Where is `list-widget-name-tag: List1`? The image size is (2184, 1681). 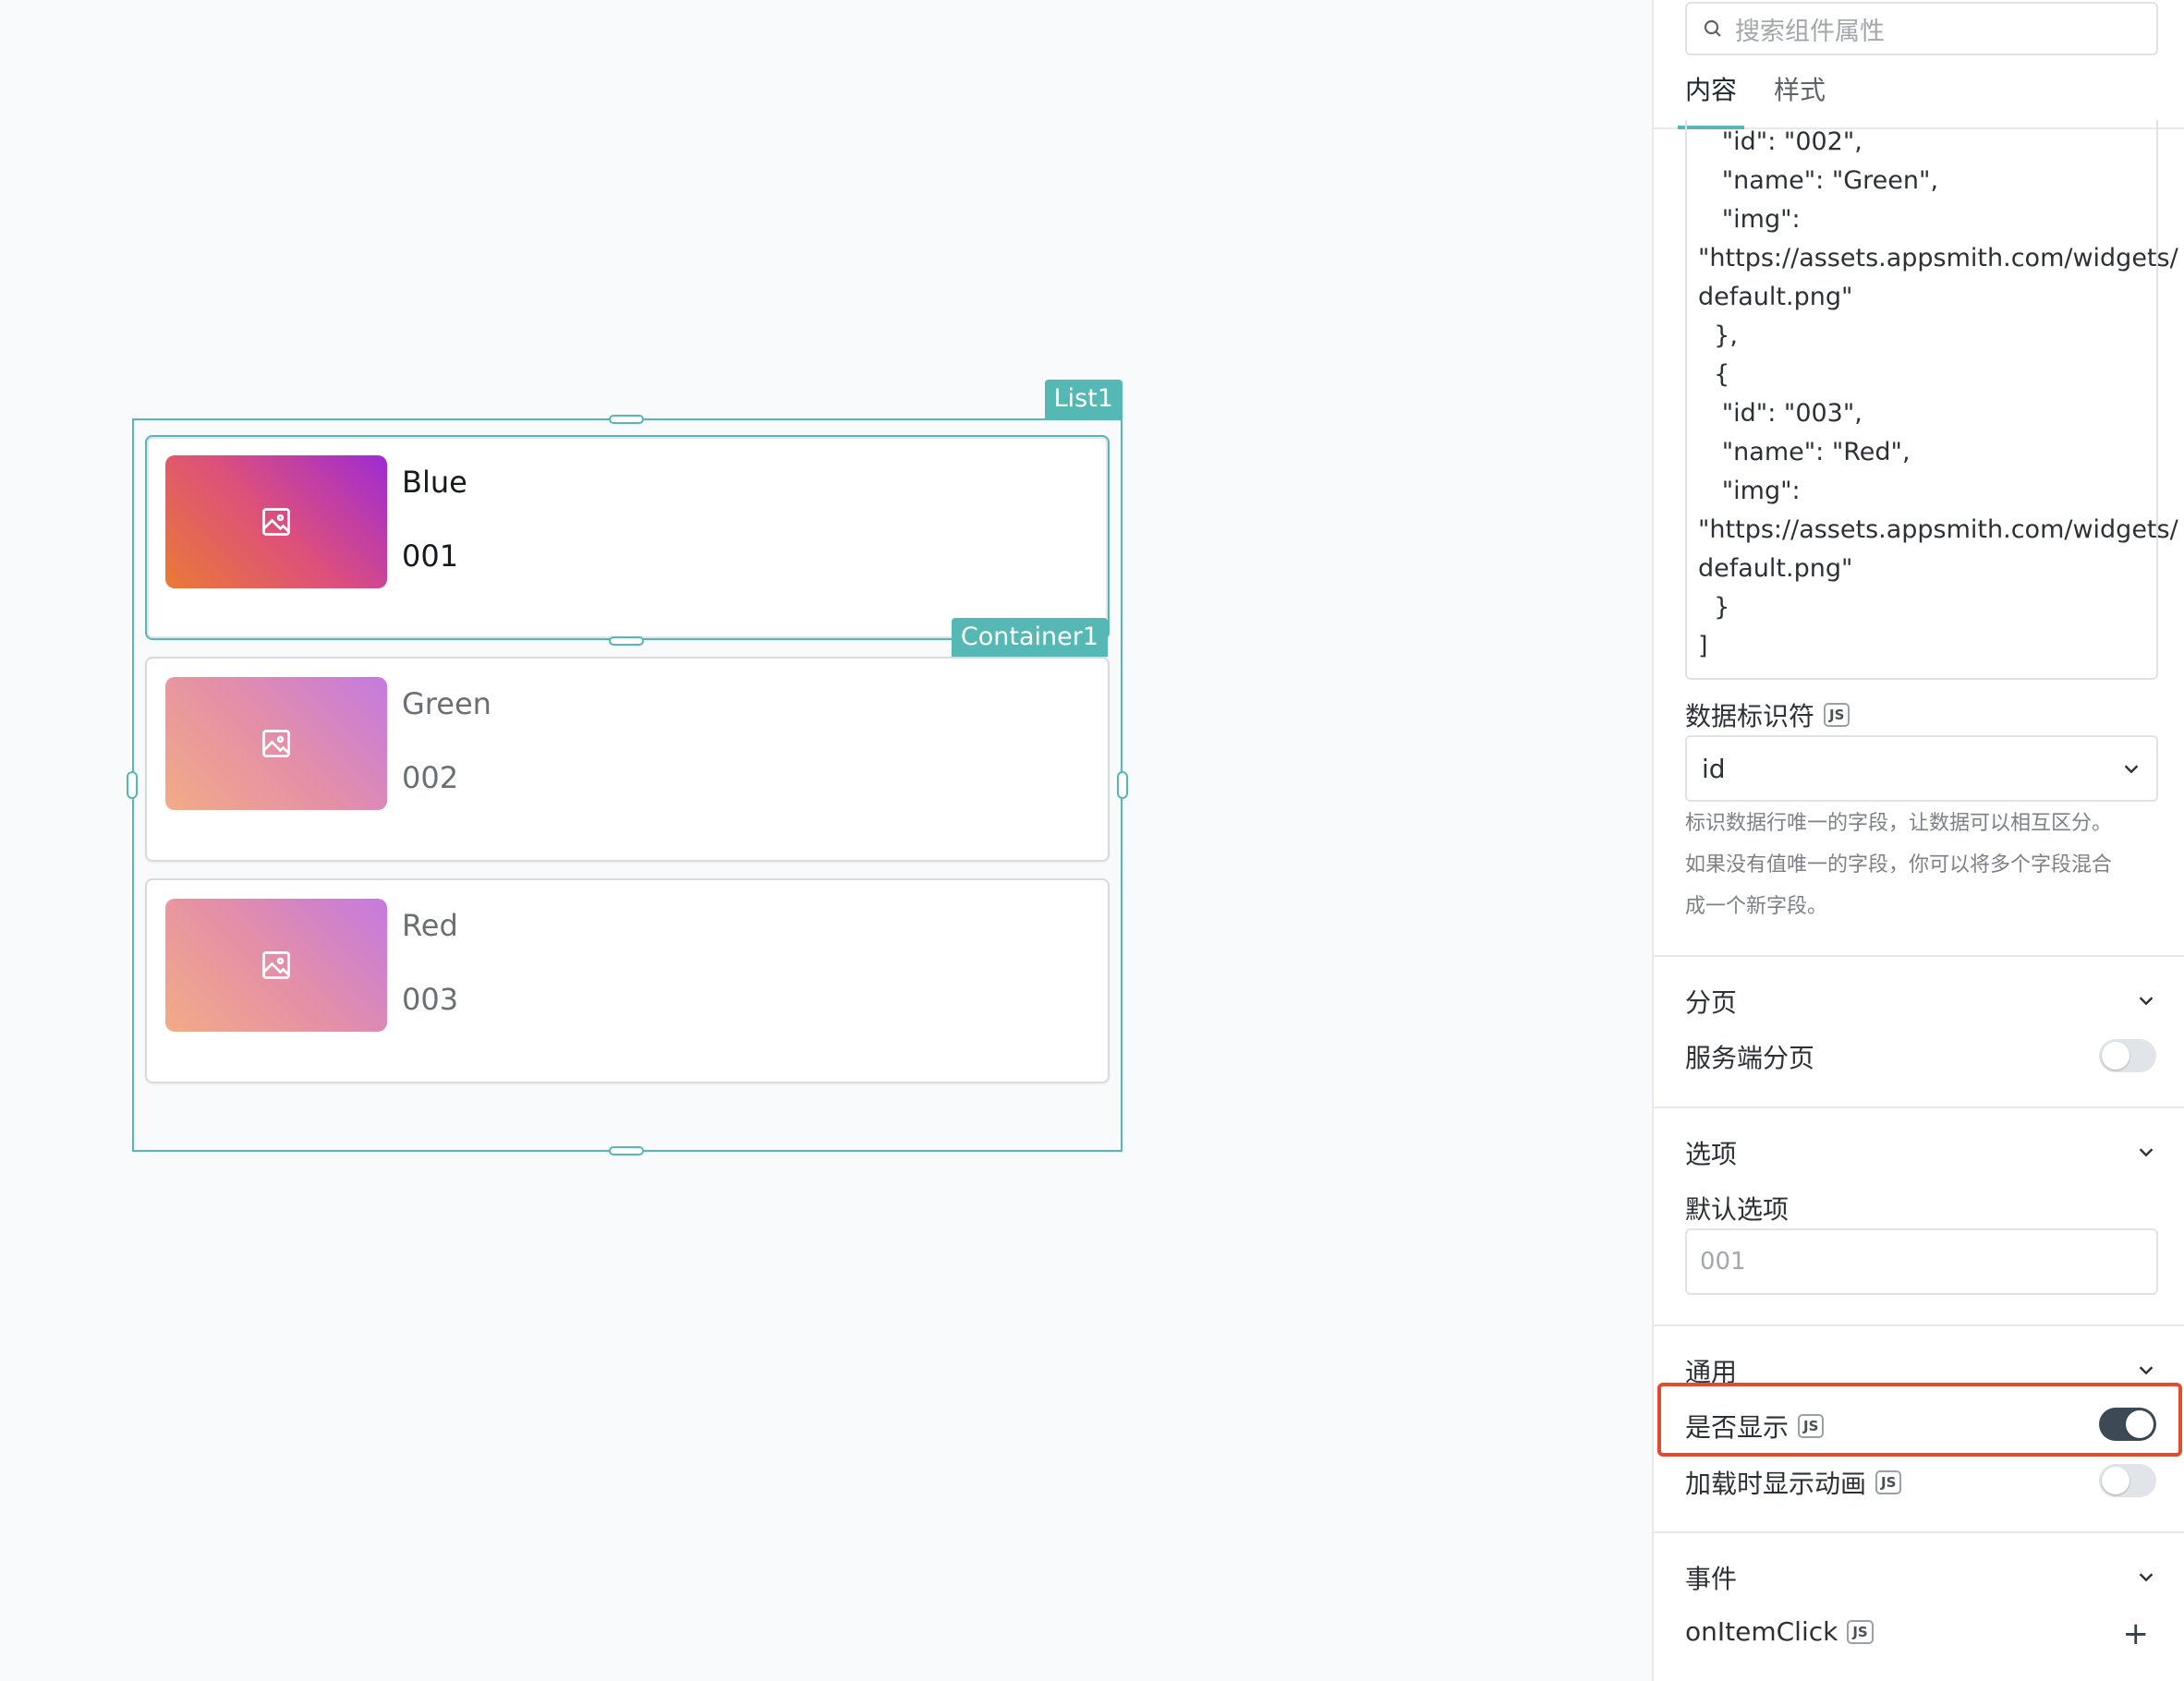 list-widget-name-tag: List1 is located at coordinates (1083, 399).